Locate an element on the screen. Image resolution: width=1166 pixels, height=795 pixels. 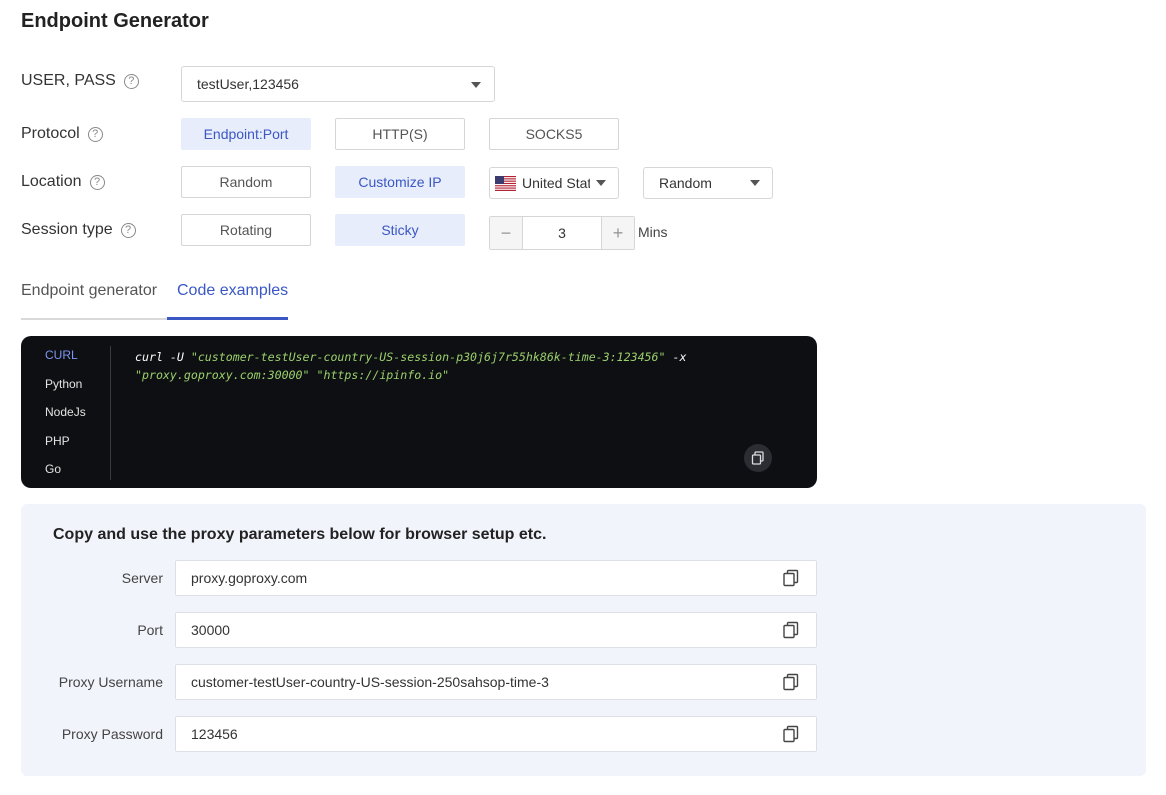
user-pass-label-text: USER, PASS is located at coordinates (68, 80).